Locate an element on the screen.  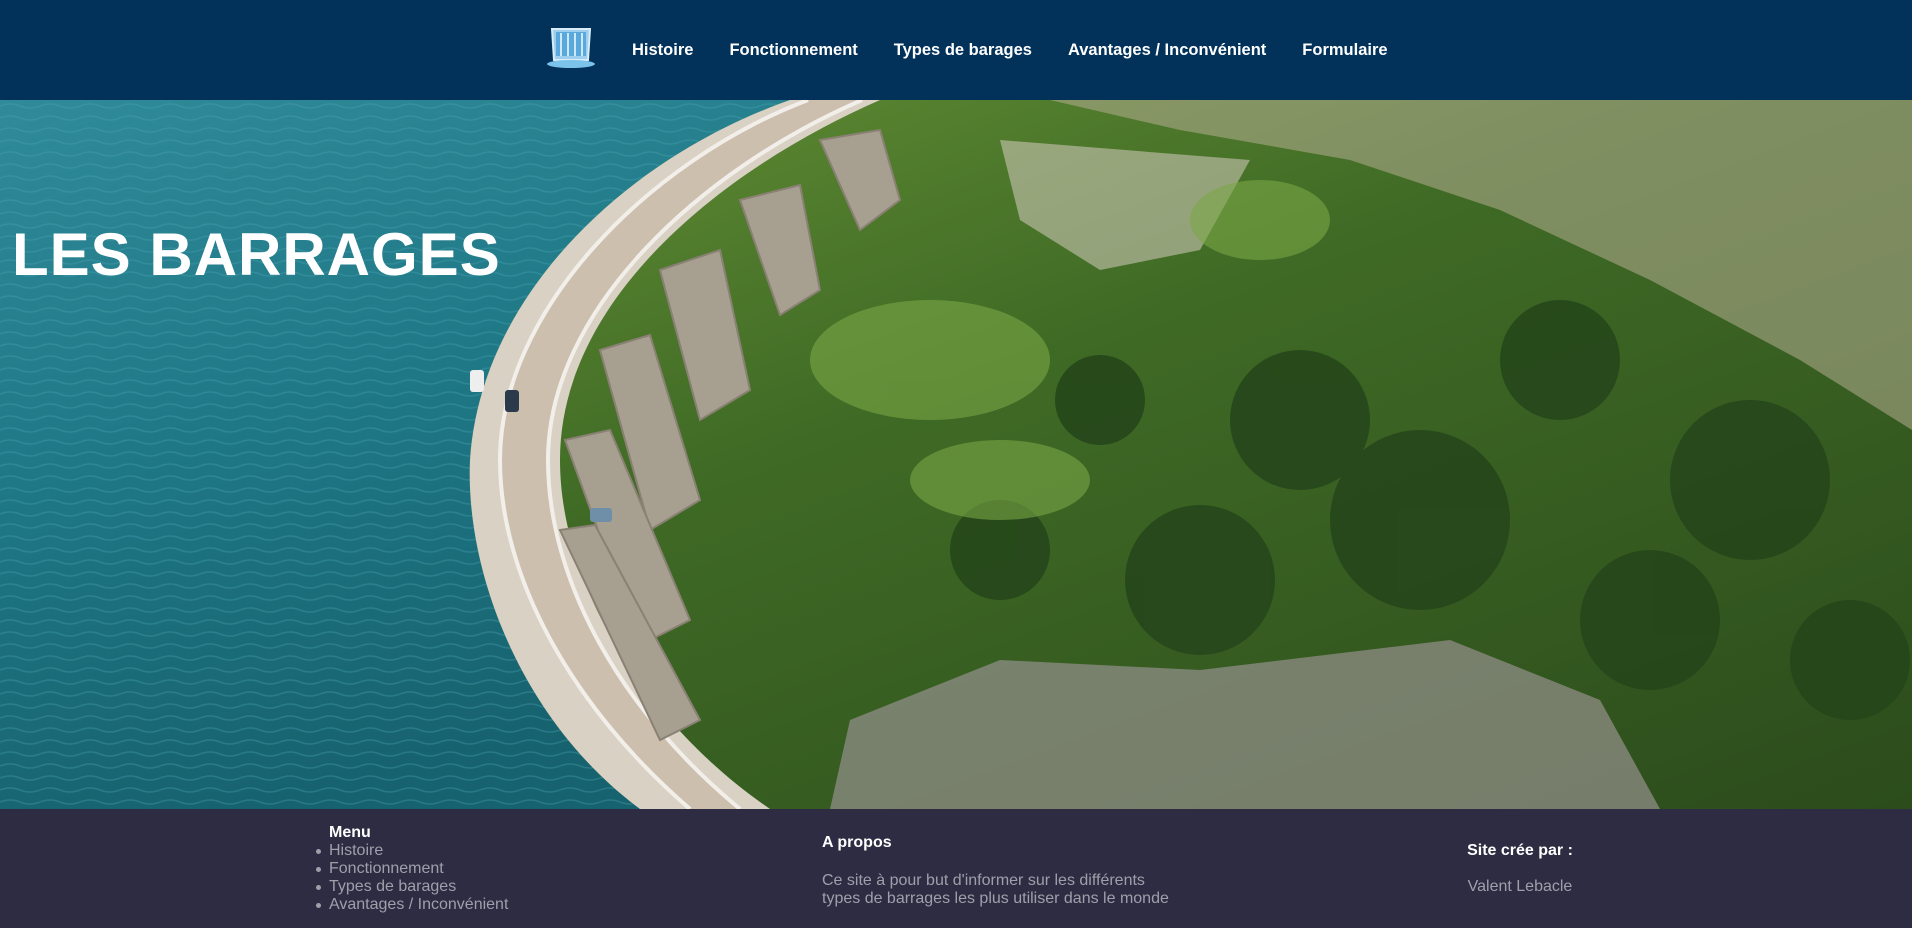
nav-link-formulaire: Formulaire is located at coordinates (1344, 50).